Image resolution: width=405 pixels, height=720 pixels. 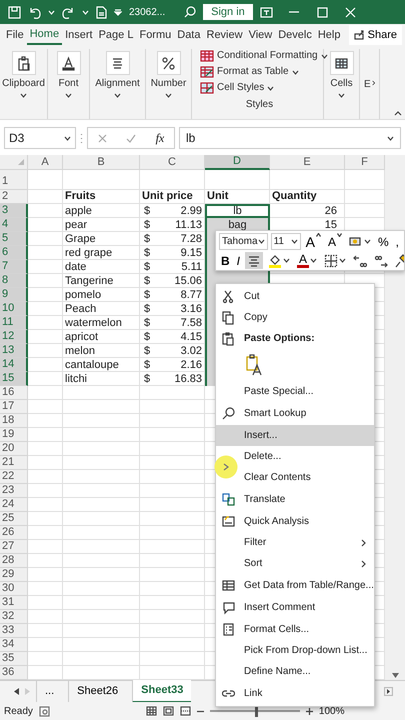 I want to click on row-header: 28, so click(x=14, y=561).